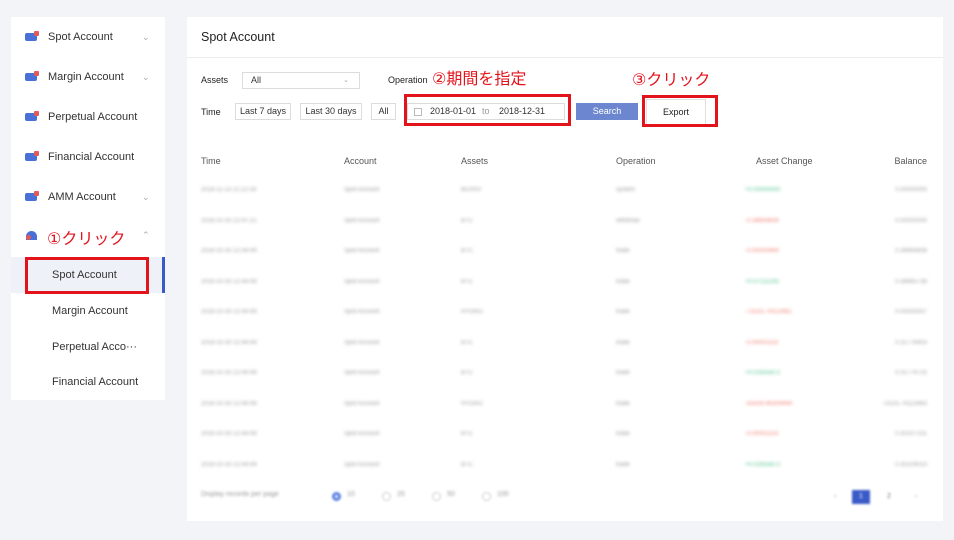 The height and width of the screenshot is (540, 954). I want to click on column-header-balance: Balance, so click(910, 161).